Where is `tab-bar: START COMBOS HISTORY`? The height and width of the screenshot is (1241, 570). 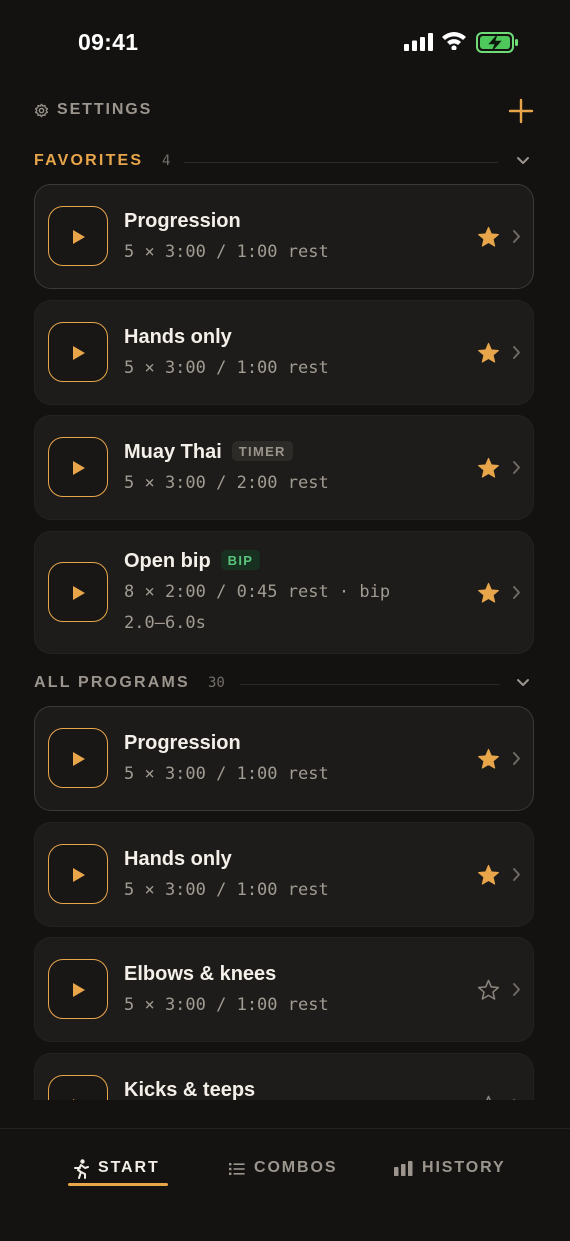
tab-bar: START COMBOS HISTORY is located at coordinates (285, 1184).